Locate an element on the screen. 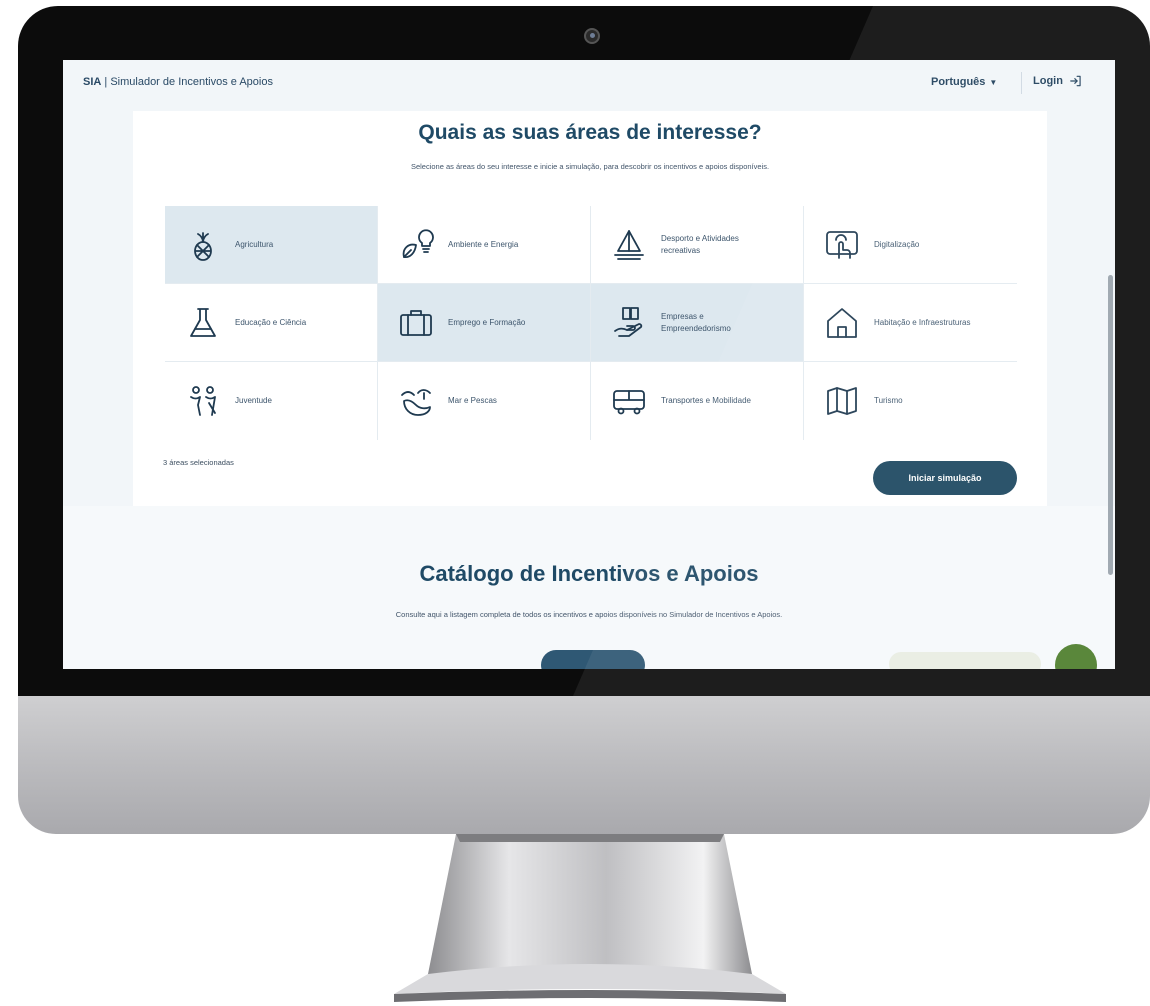  area-label: Empresas e Empreendedorismo is located at coordinates (696, 322).